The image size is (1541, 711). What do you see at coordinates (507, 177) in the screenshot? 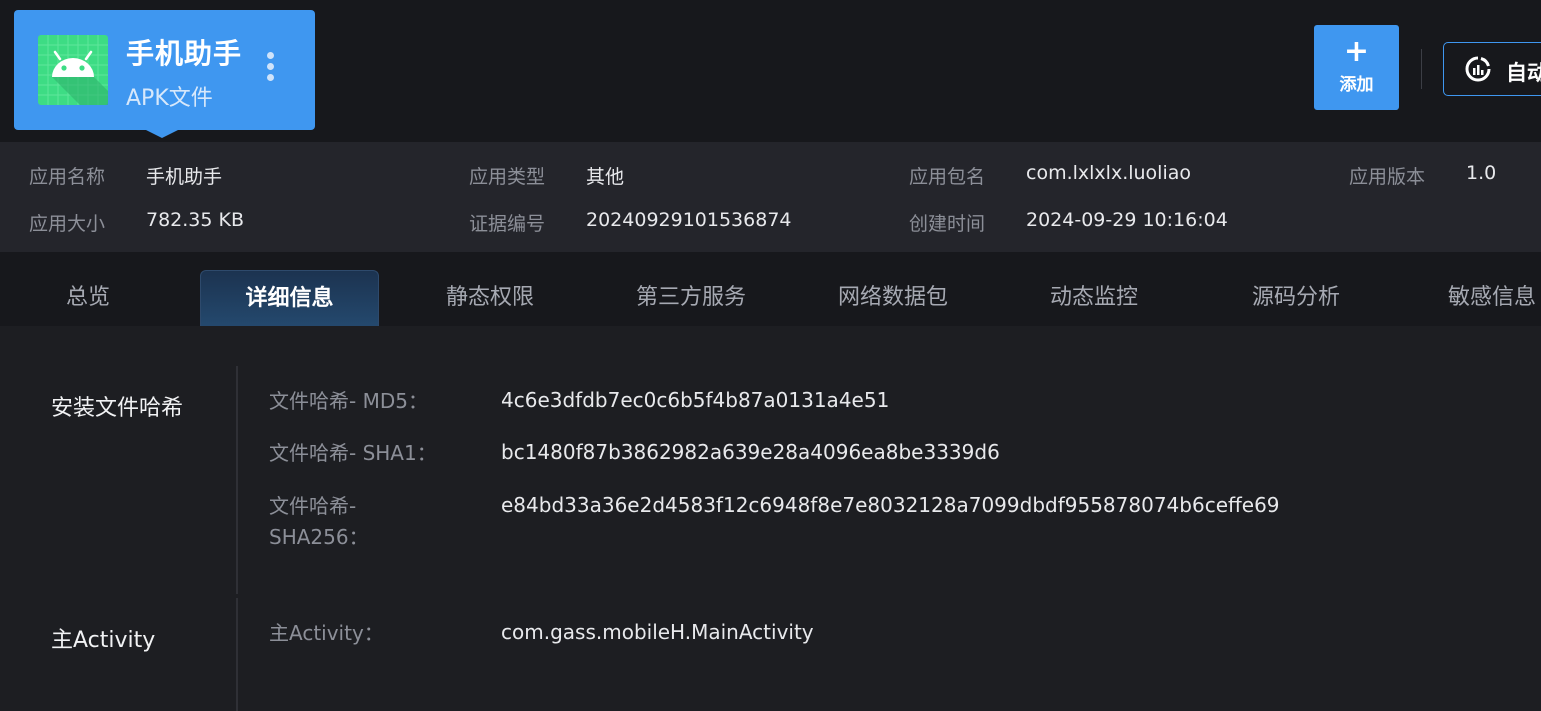
I see `app-type-label: 应用类型` at bounding box center [507, 177].